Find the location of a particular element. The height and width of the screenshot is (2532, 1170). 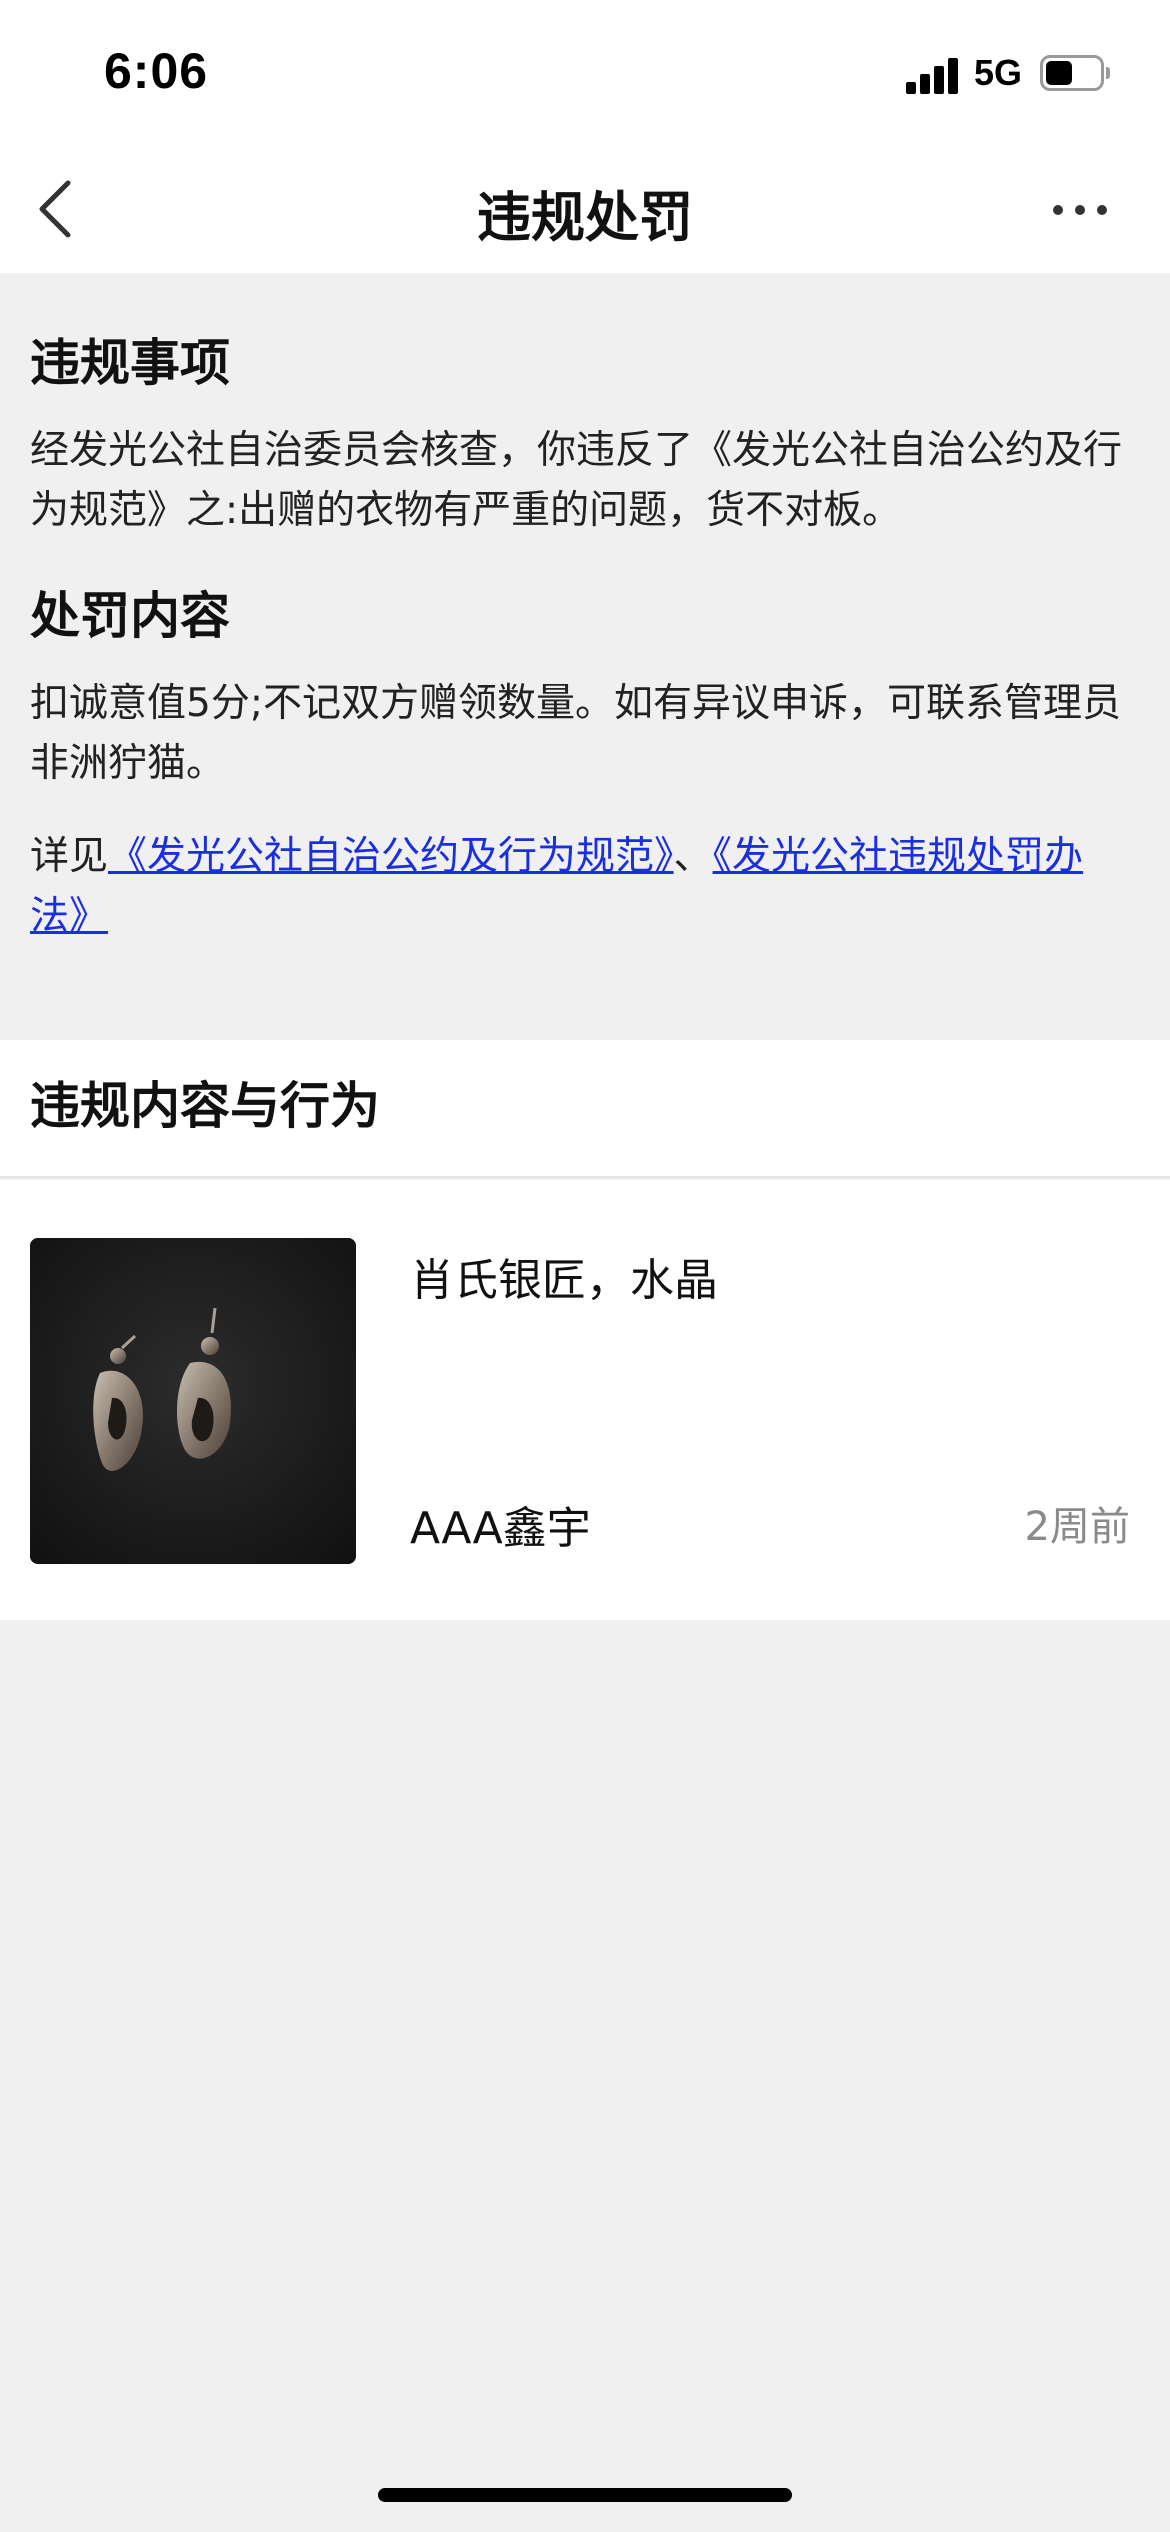

item-title: 肖氏银匠，水晶 is located at coordinates (564, 1280).